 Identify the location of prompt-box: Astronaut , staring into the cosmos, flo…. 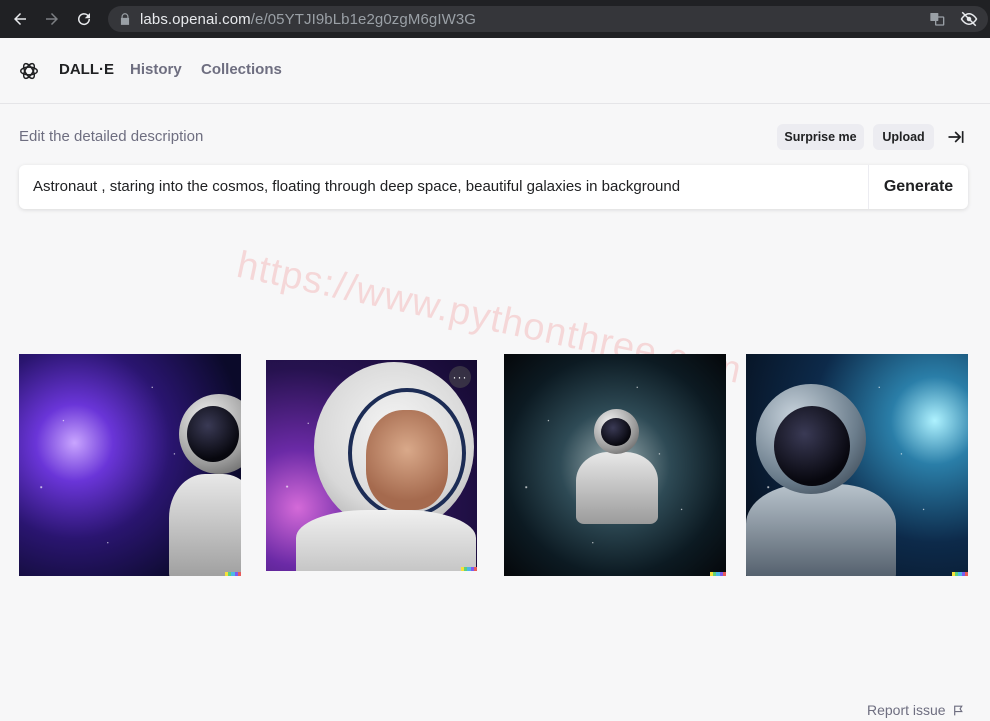
(493, 187).